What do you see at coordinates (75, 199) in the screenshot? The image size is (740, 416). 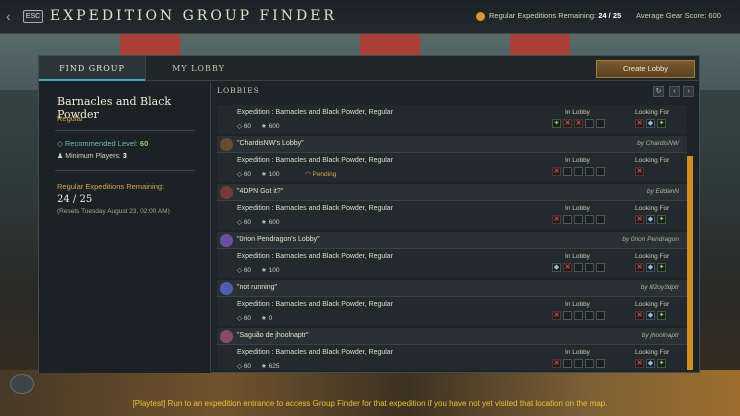 I see `remaining-value: 24 / 25` at bounding box center [75, 199].